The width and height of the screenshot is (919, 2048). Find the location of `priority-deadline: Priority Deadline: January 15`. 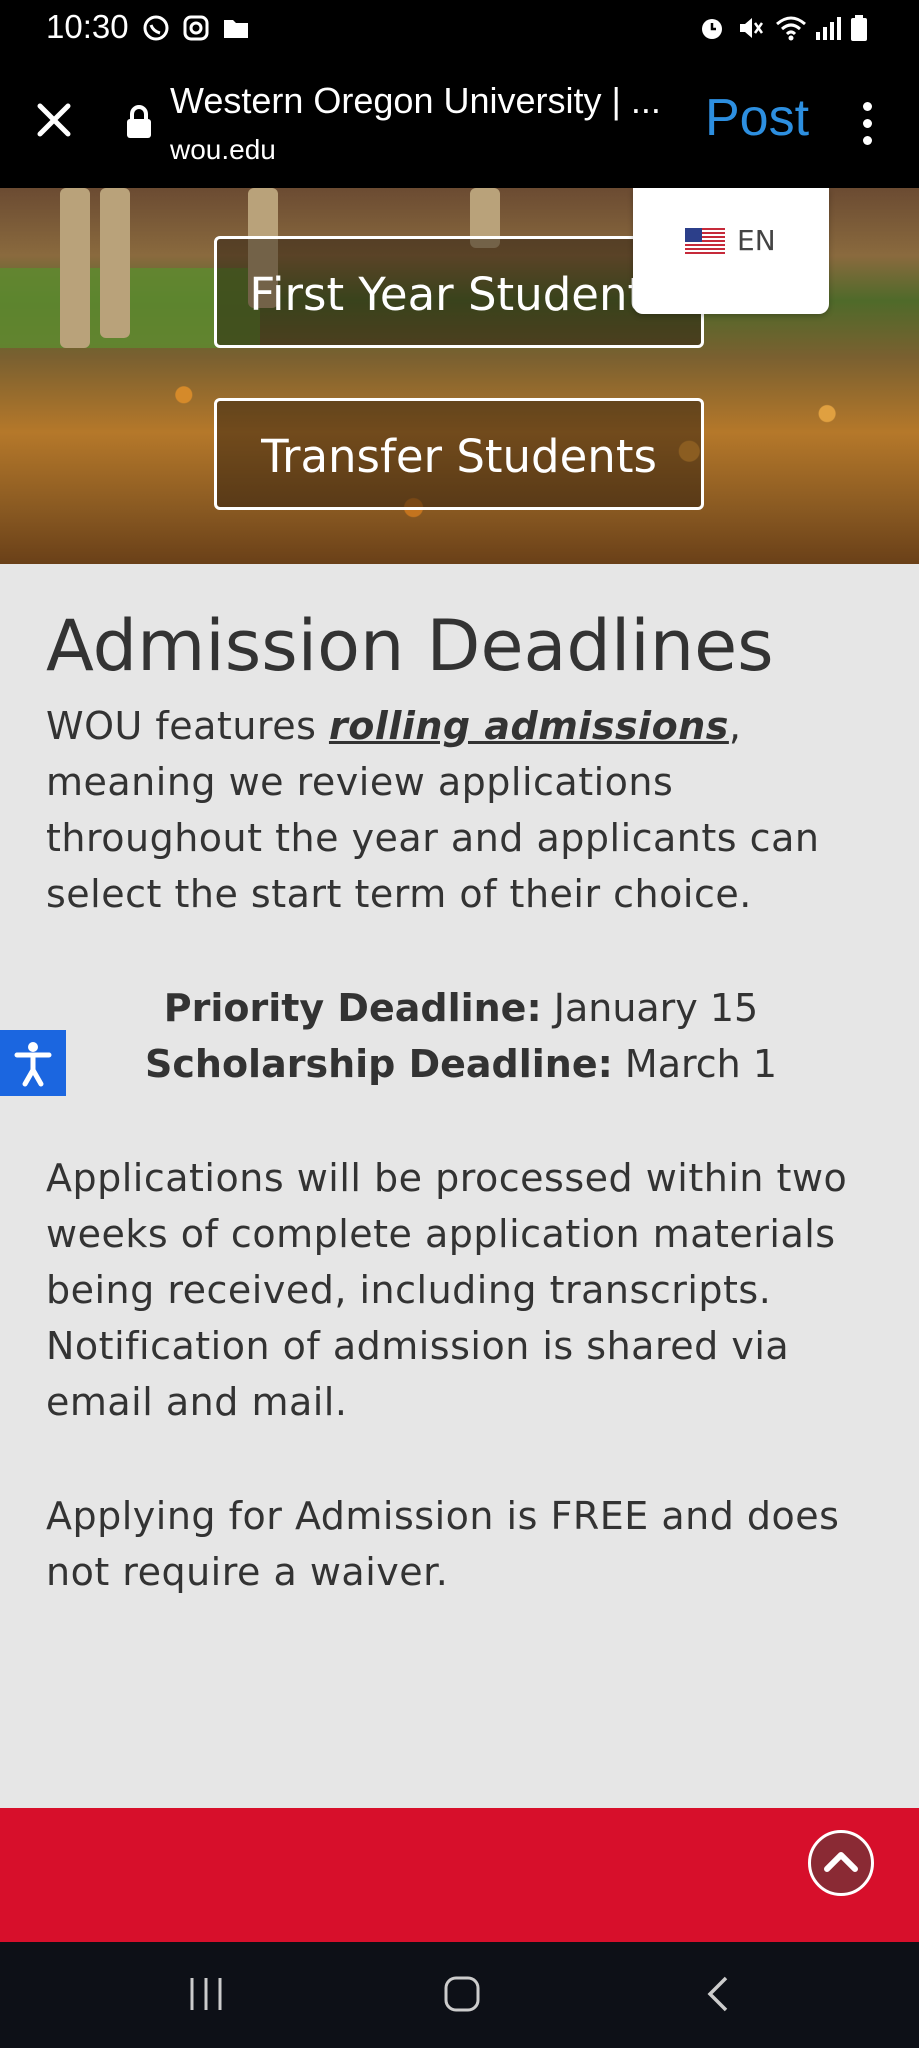

priority-deadline: Priority Deadline: January 15 is located at coordinates (461, 1008).